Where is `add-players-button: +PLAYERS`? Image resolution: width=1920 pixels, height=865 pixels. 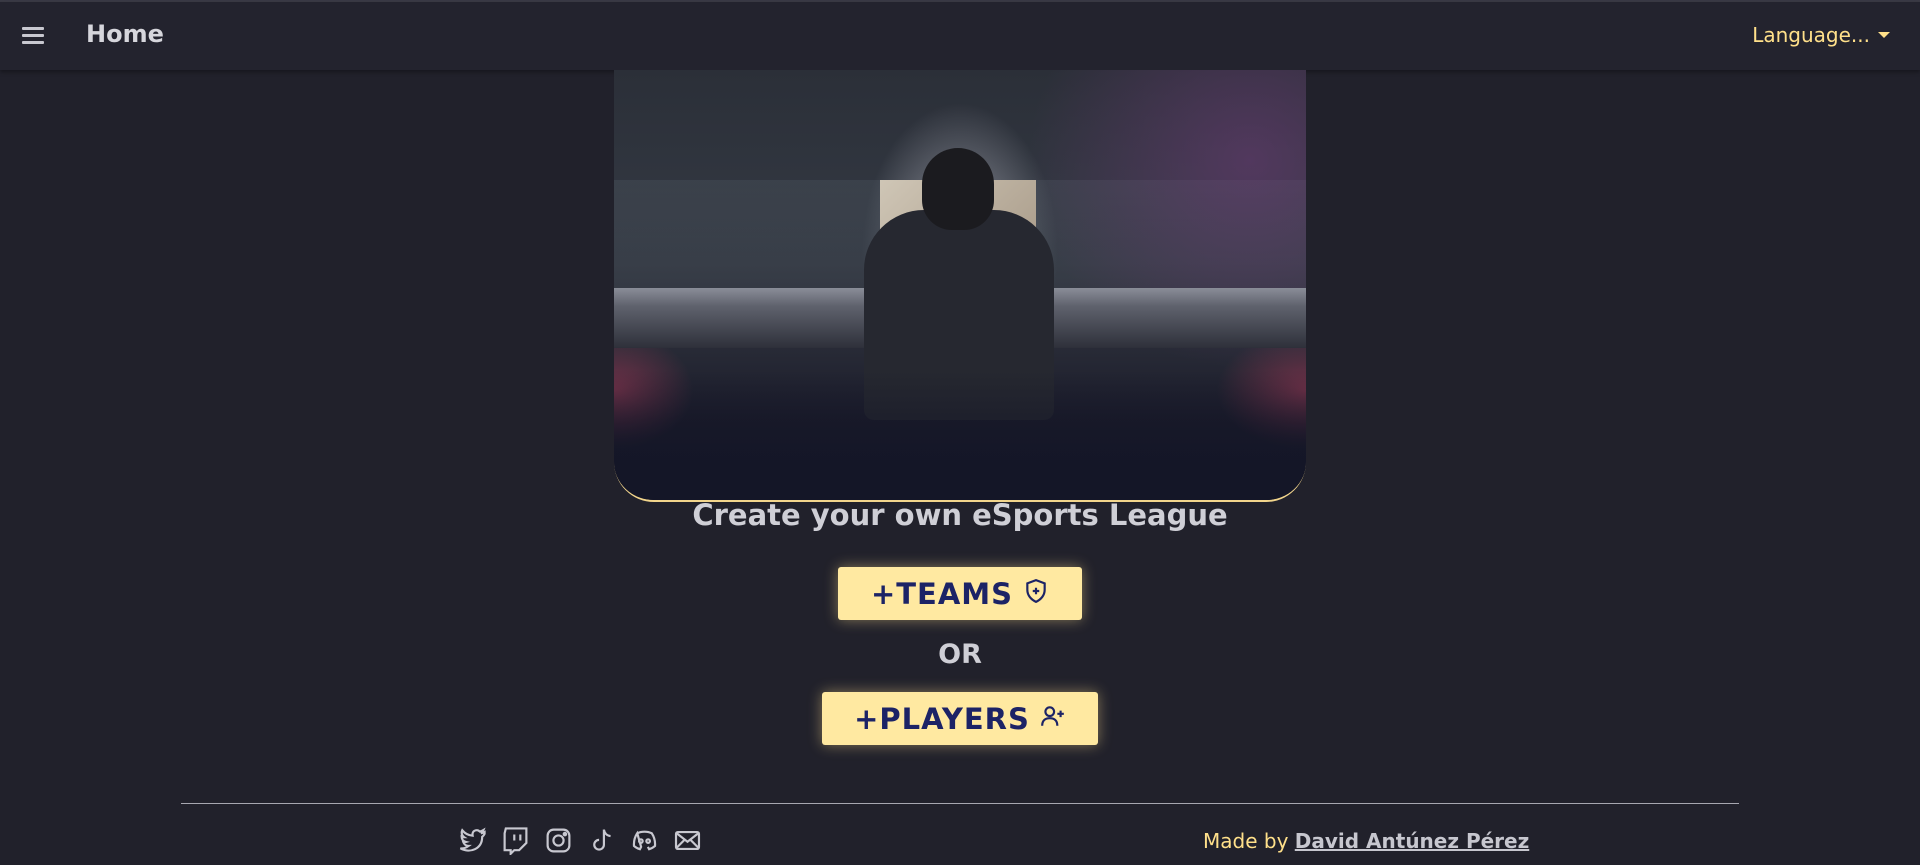 add-players-button: +PLAYERS is located at coordinates (960, 718).